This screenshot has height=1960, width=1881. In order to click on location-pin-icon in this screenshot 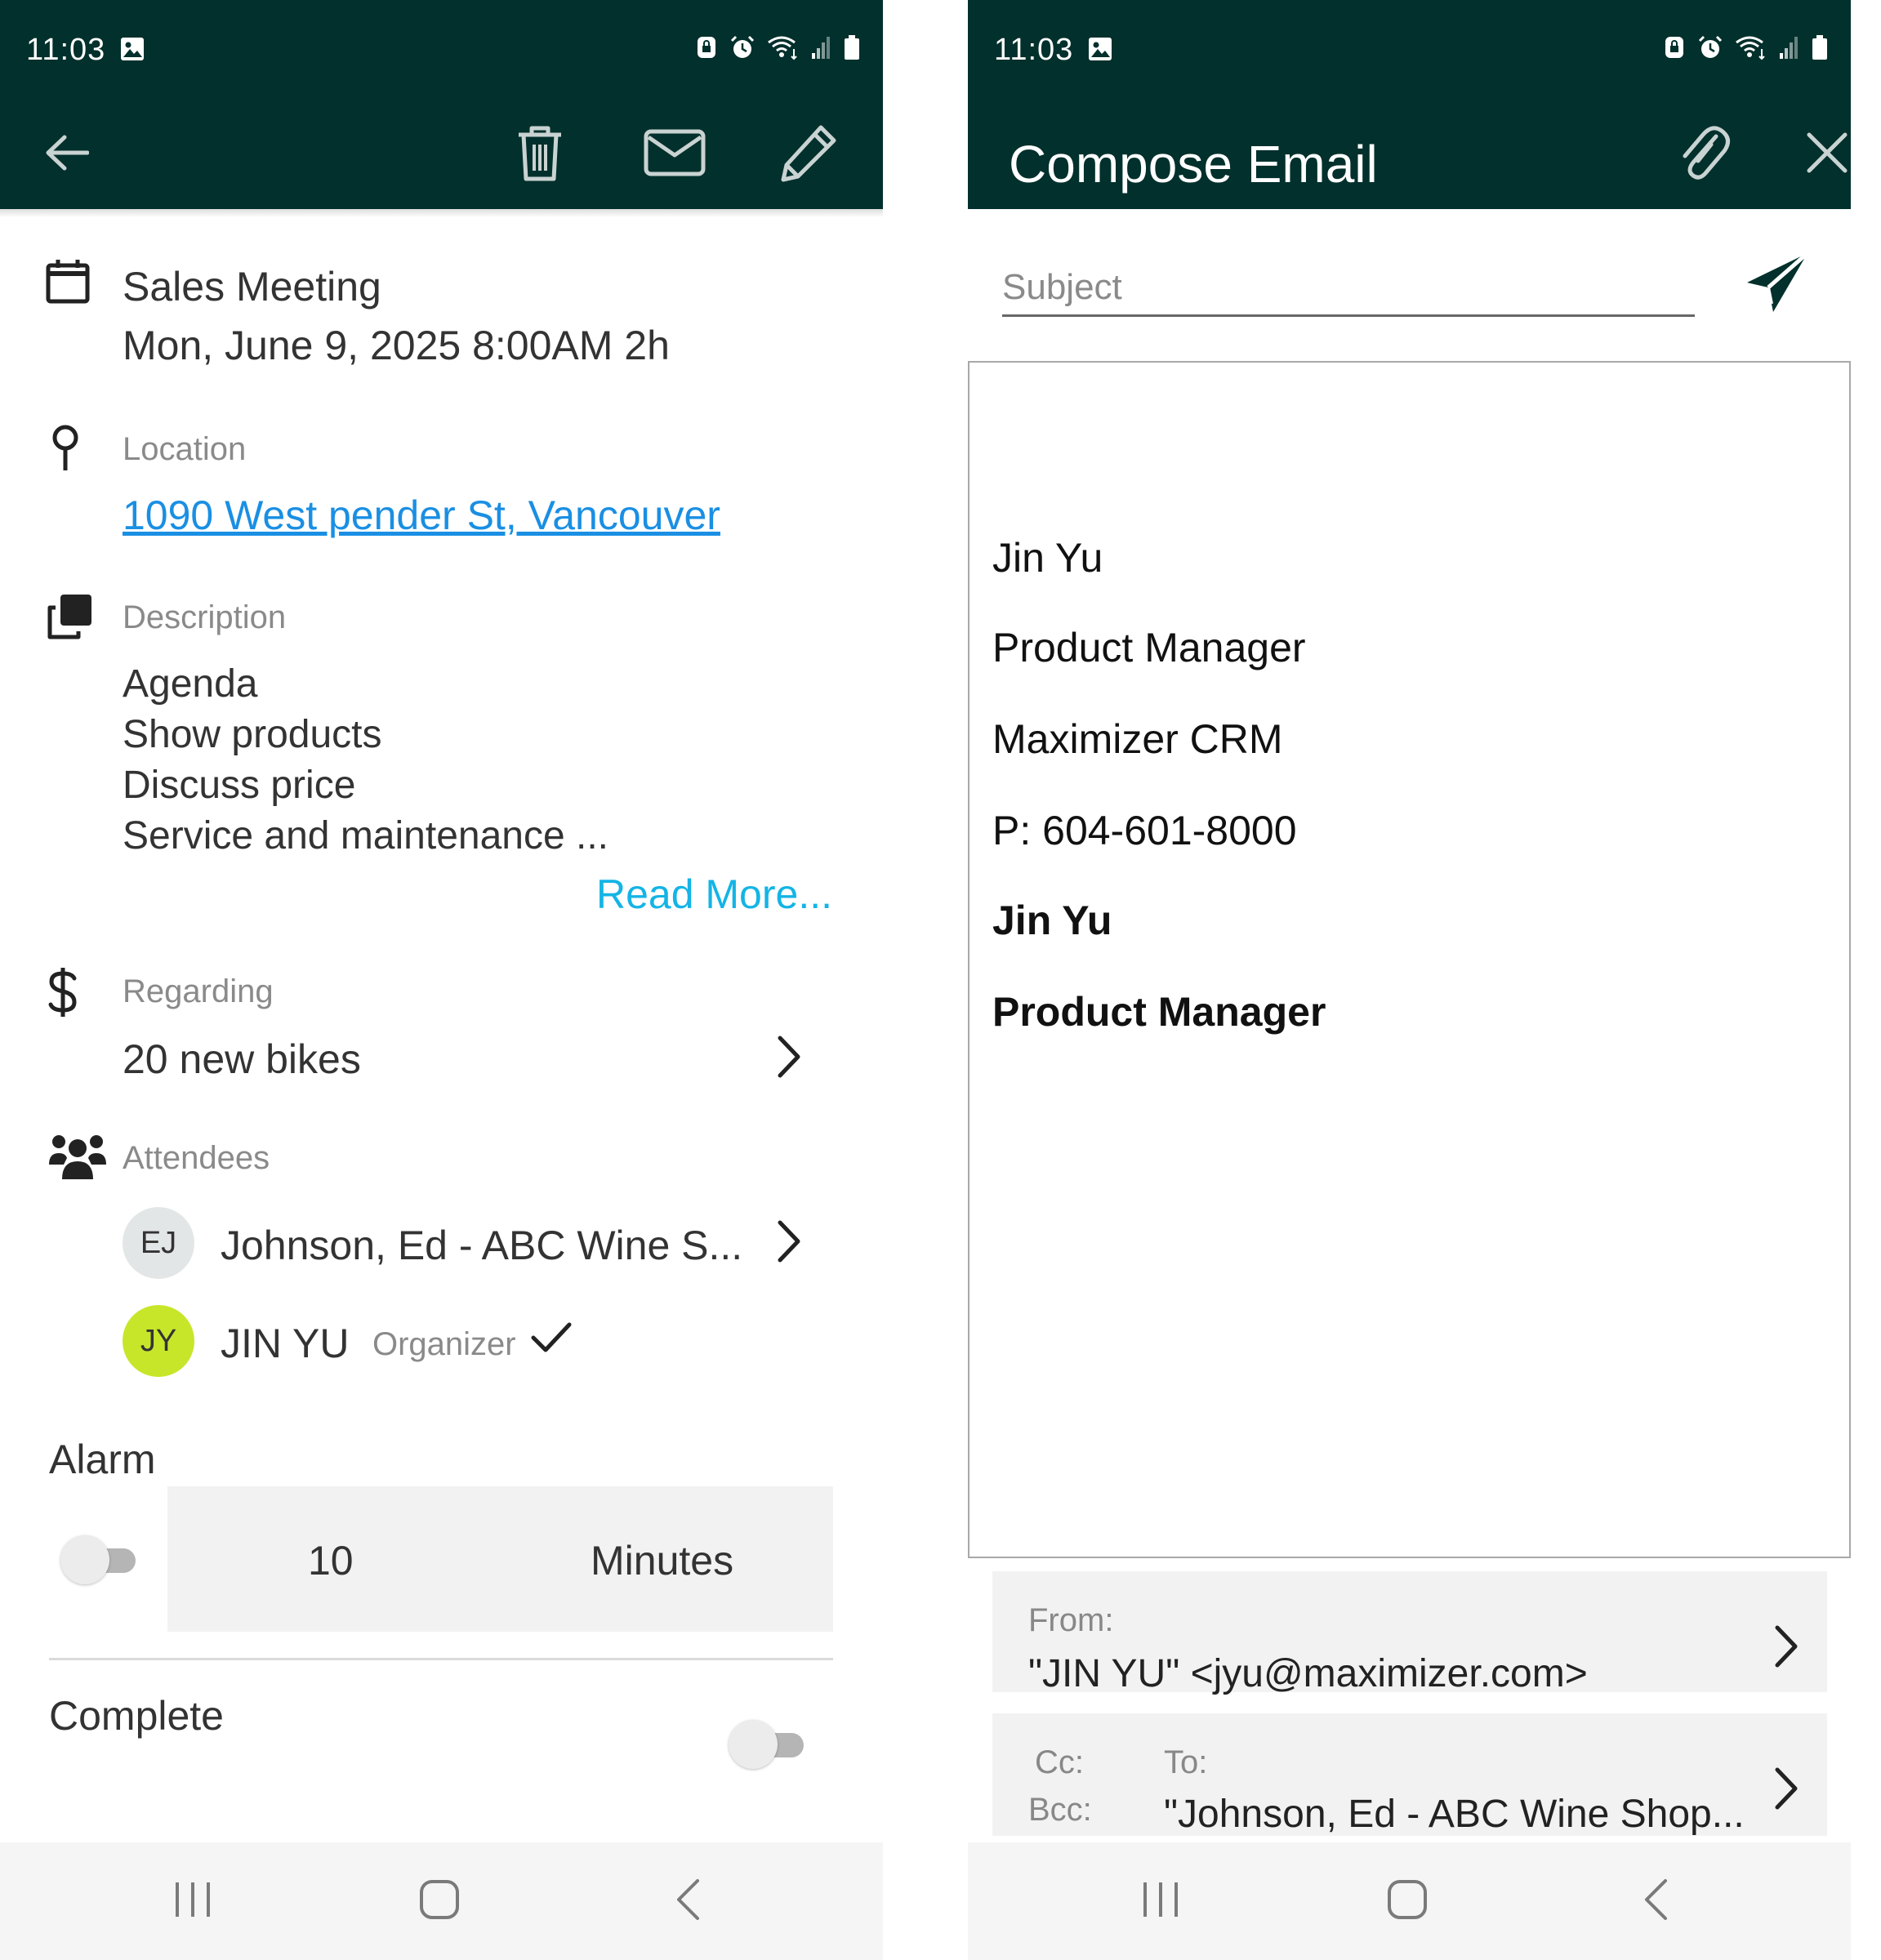, I will do `click(65, 450)`.